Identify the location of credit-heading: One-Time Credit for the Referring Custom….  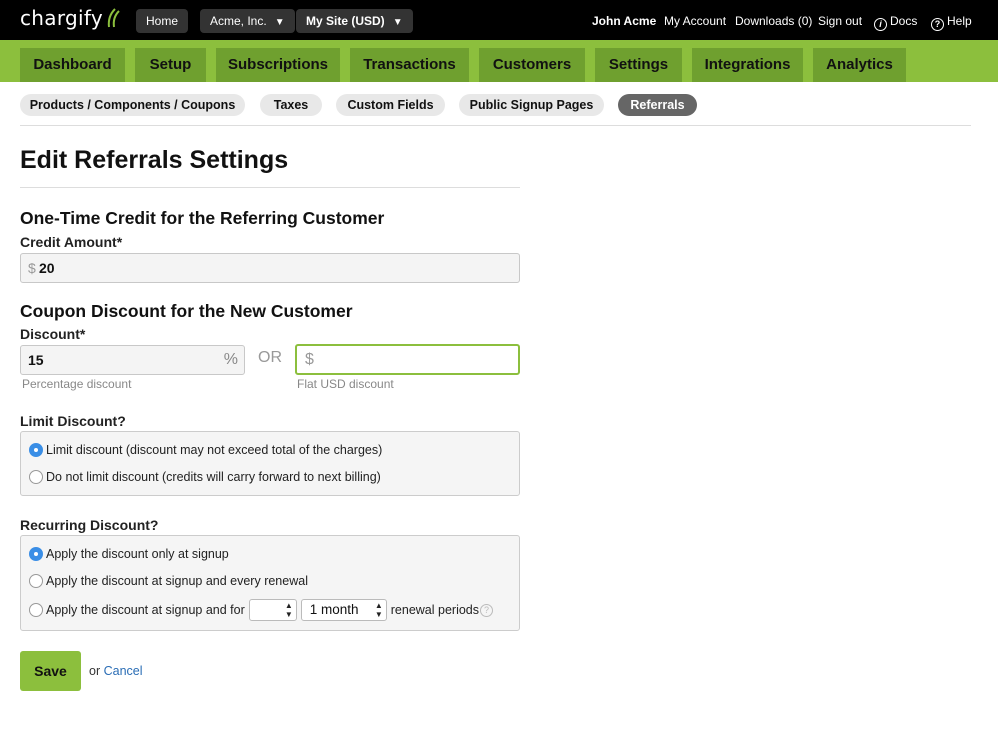
(202, 218).